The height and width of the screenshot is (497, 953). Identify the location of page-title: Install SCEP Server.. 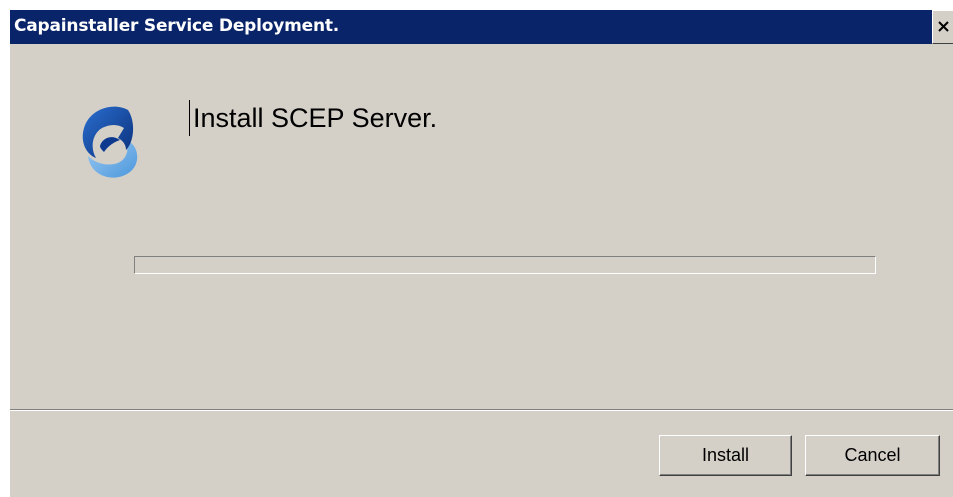
(315, 117).